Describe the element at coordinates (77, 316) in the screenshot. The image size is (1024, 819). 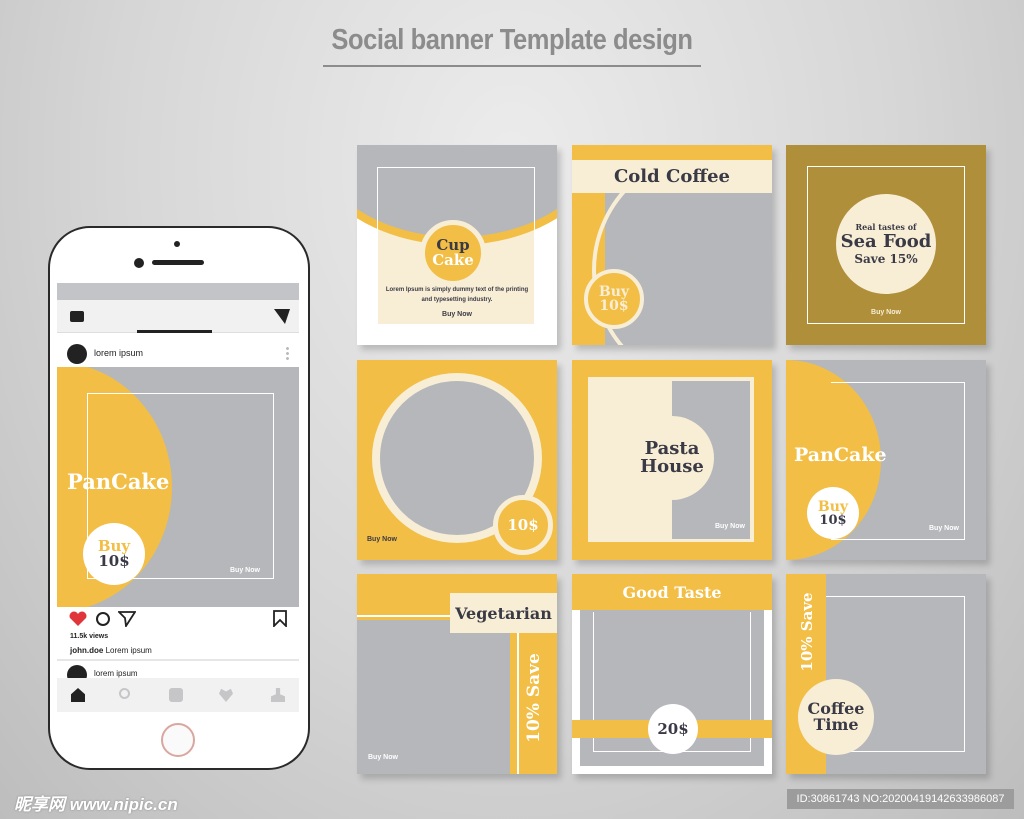
I see `camera-icon` at that location.